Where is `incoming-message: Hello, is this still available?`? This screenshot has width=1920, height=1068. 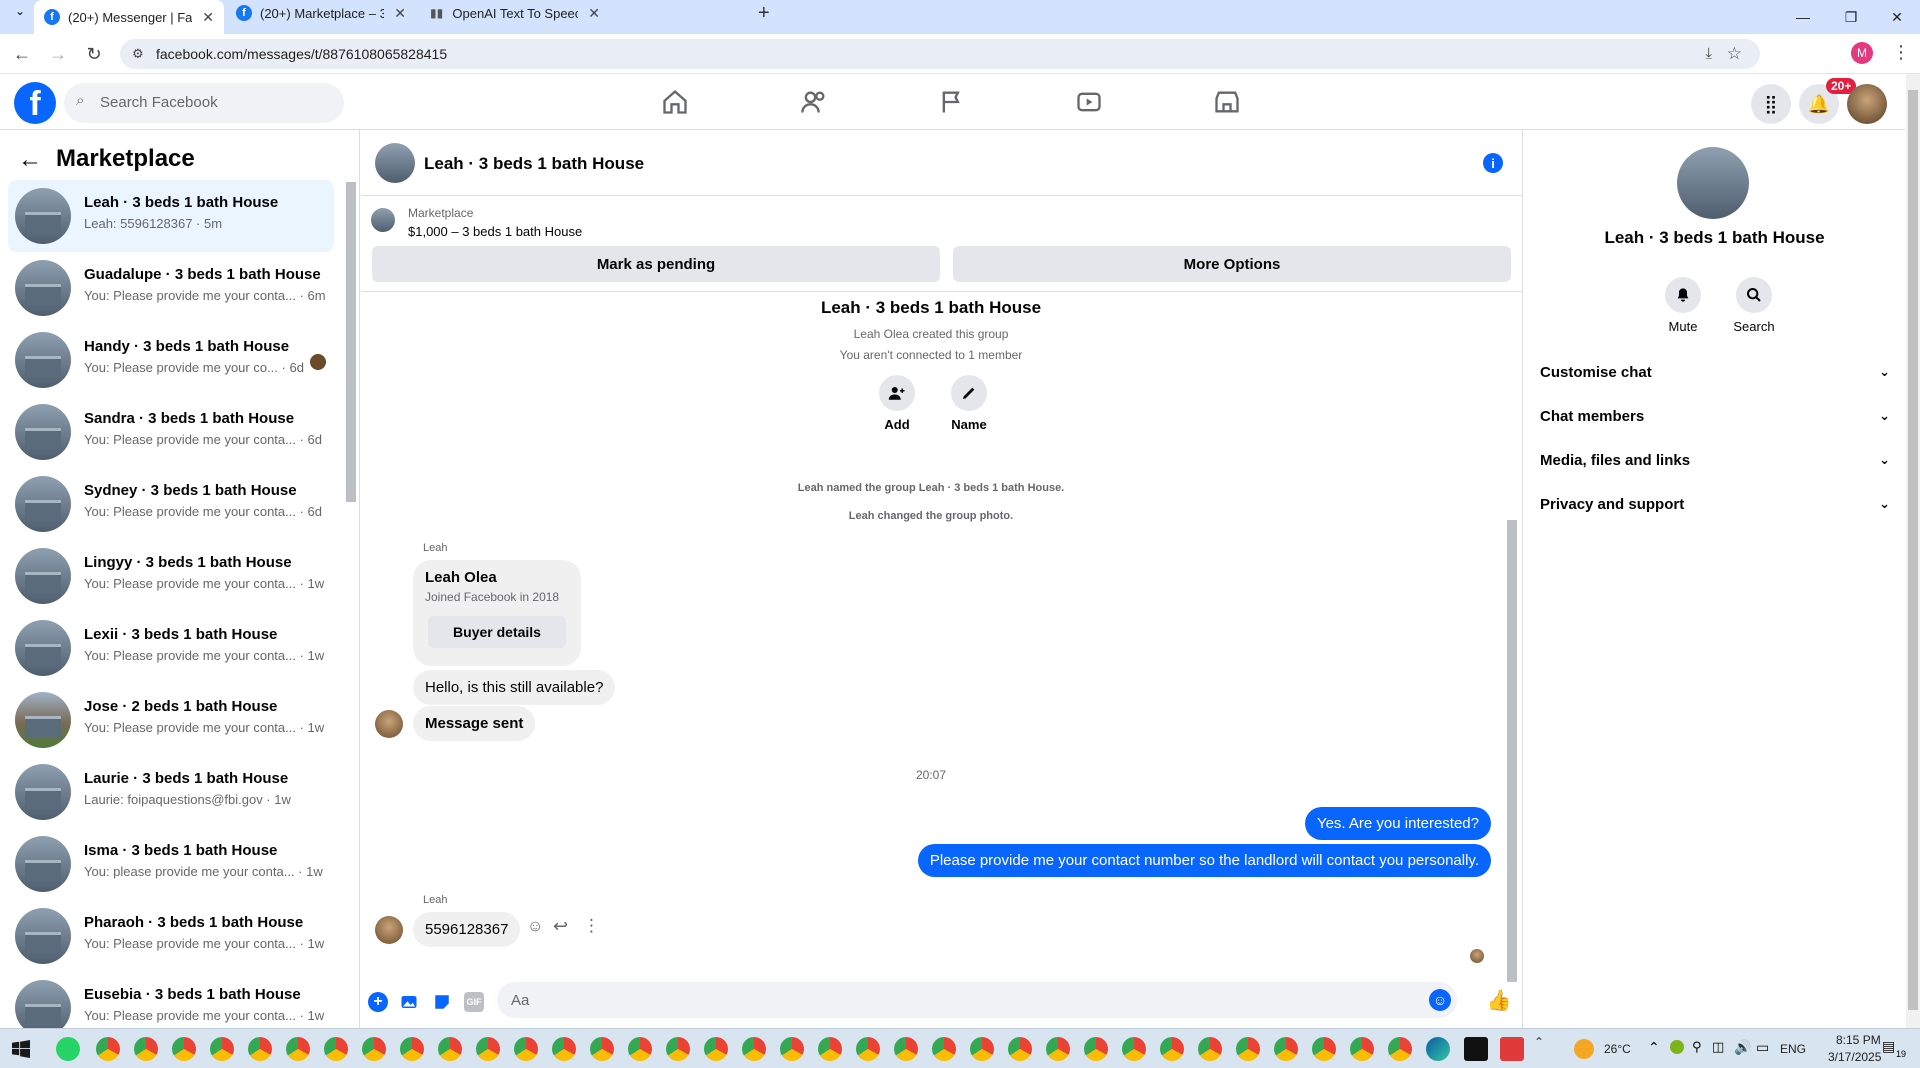
incoming-message: Hello, is this still available? is located at coordinates (514, 687).